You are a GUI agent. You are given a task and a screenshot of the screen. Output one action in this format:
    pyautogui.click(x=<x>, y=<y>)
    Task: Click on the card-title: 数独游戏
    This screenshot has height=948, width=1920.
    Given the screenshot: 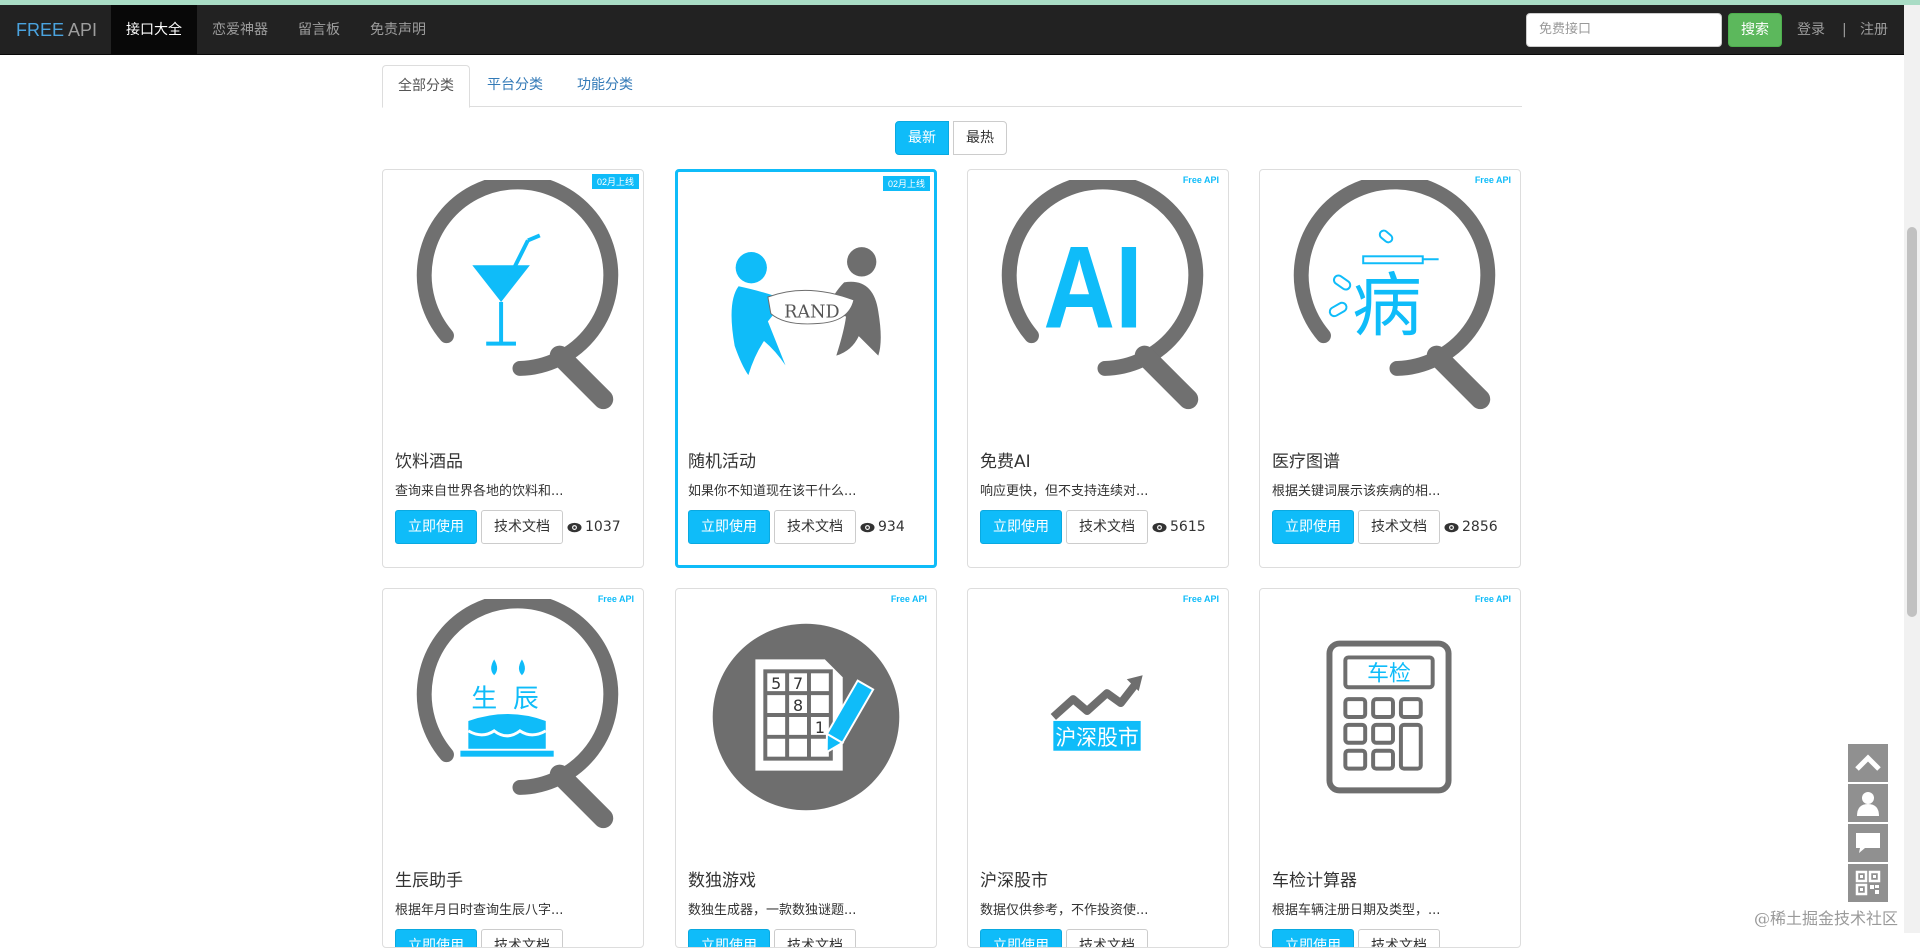 What is the action you would take?
    pyautogui.click(x=722, y=878)
    